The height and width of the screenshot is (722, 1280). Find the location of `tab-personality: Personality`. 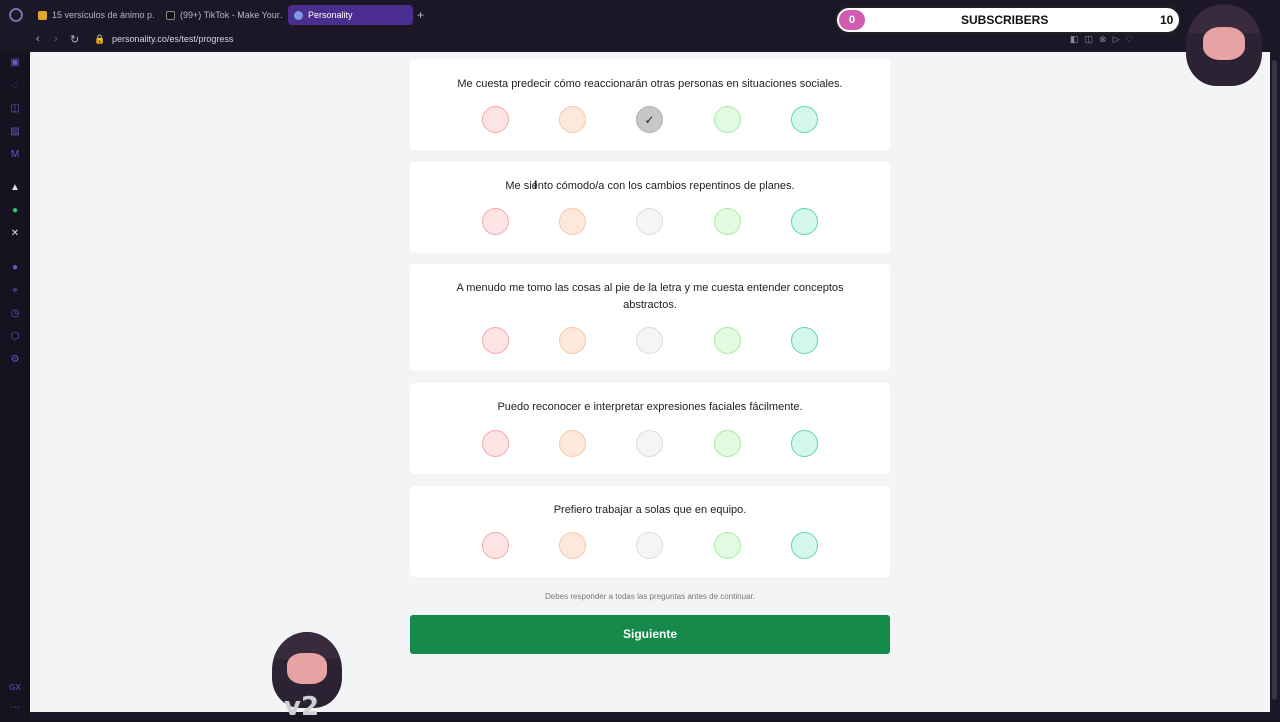

tab-personality: Personality is located at coordinates (350, 15).